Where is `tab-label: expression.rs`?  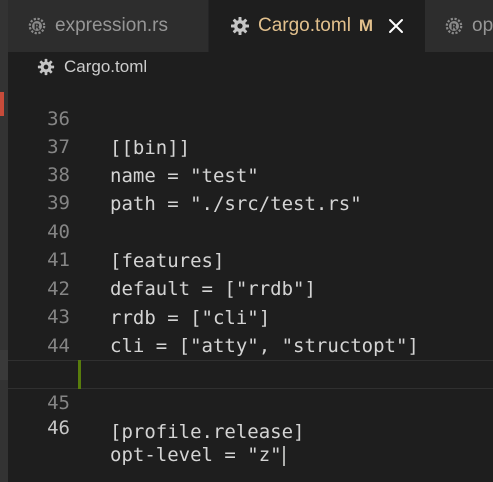 tab-label: expression.rs is located at coordinates (111, 25).